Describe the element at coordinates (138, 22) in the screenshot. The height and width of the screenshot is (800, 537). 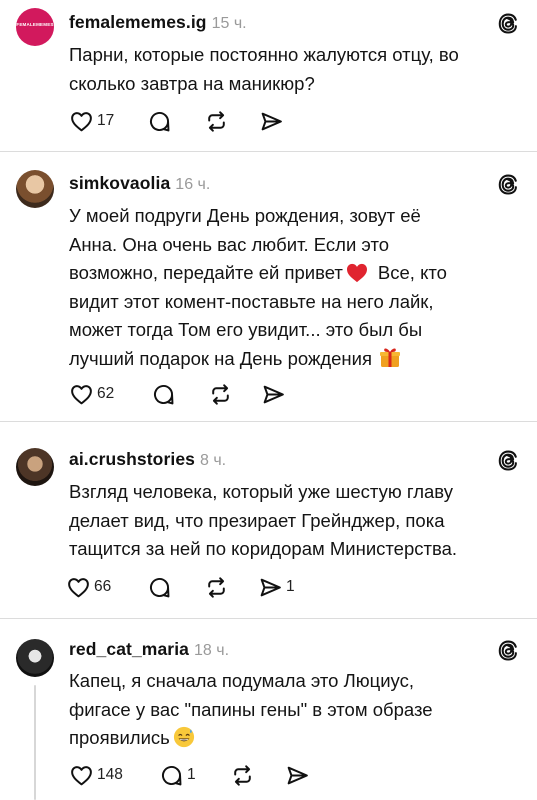
I see `username: femalememes.ig` at that location.